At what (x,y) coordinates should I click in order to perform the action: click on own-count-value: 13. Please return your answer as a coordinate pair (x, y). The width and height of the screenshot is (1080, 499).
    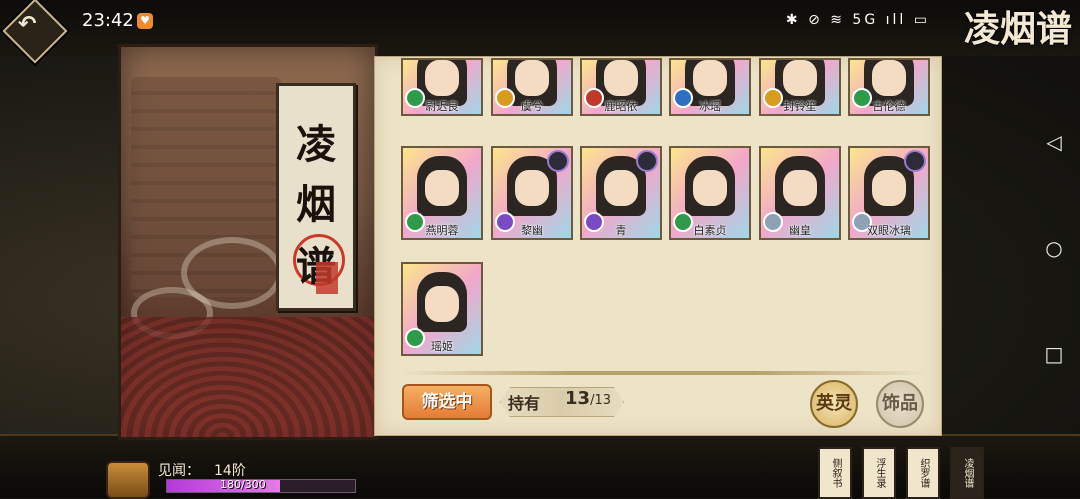
    Looking at the image, I should click on (578, 398).